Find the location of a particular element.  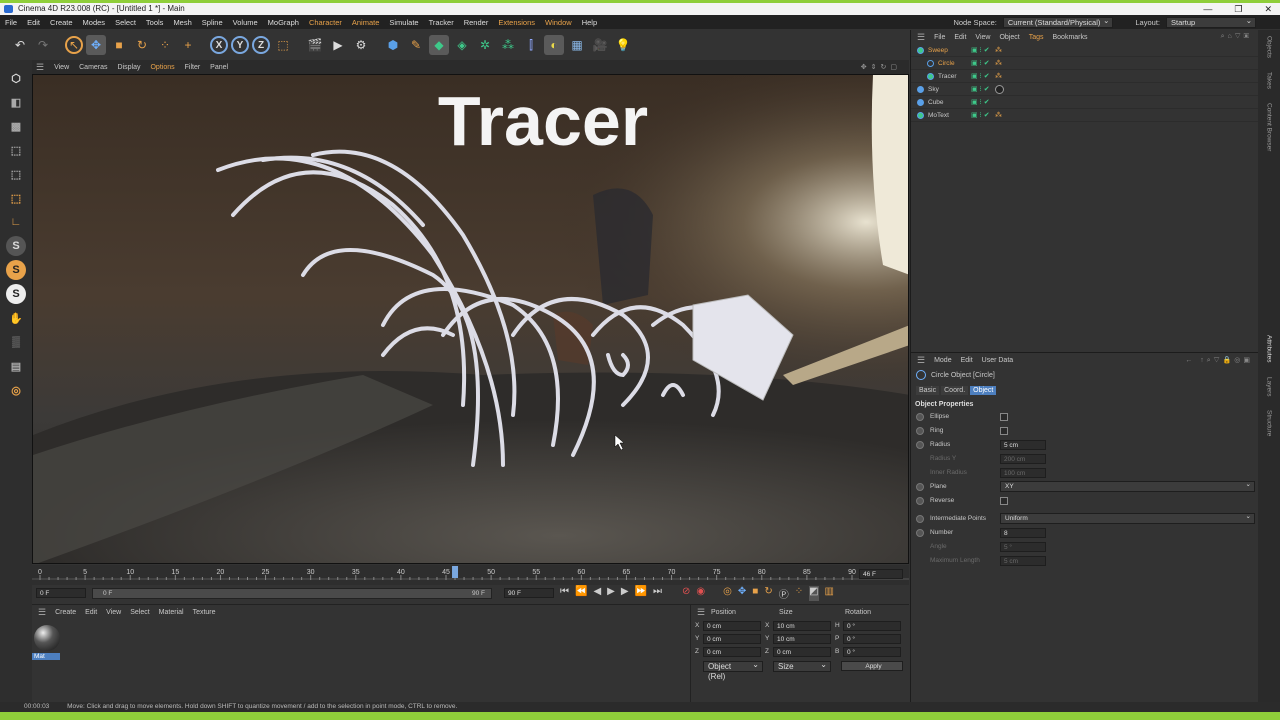

attr-prop-field: 5 cm is located at coordinates (1023, 560).